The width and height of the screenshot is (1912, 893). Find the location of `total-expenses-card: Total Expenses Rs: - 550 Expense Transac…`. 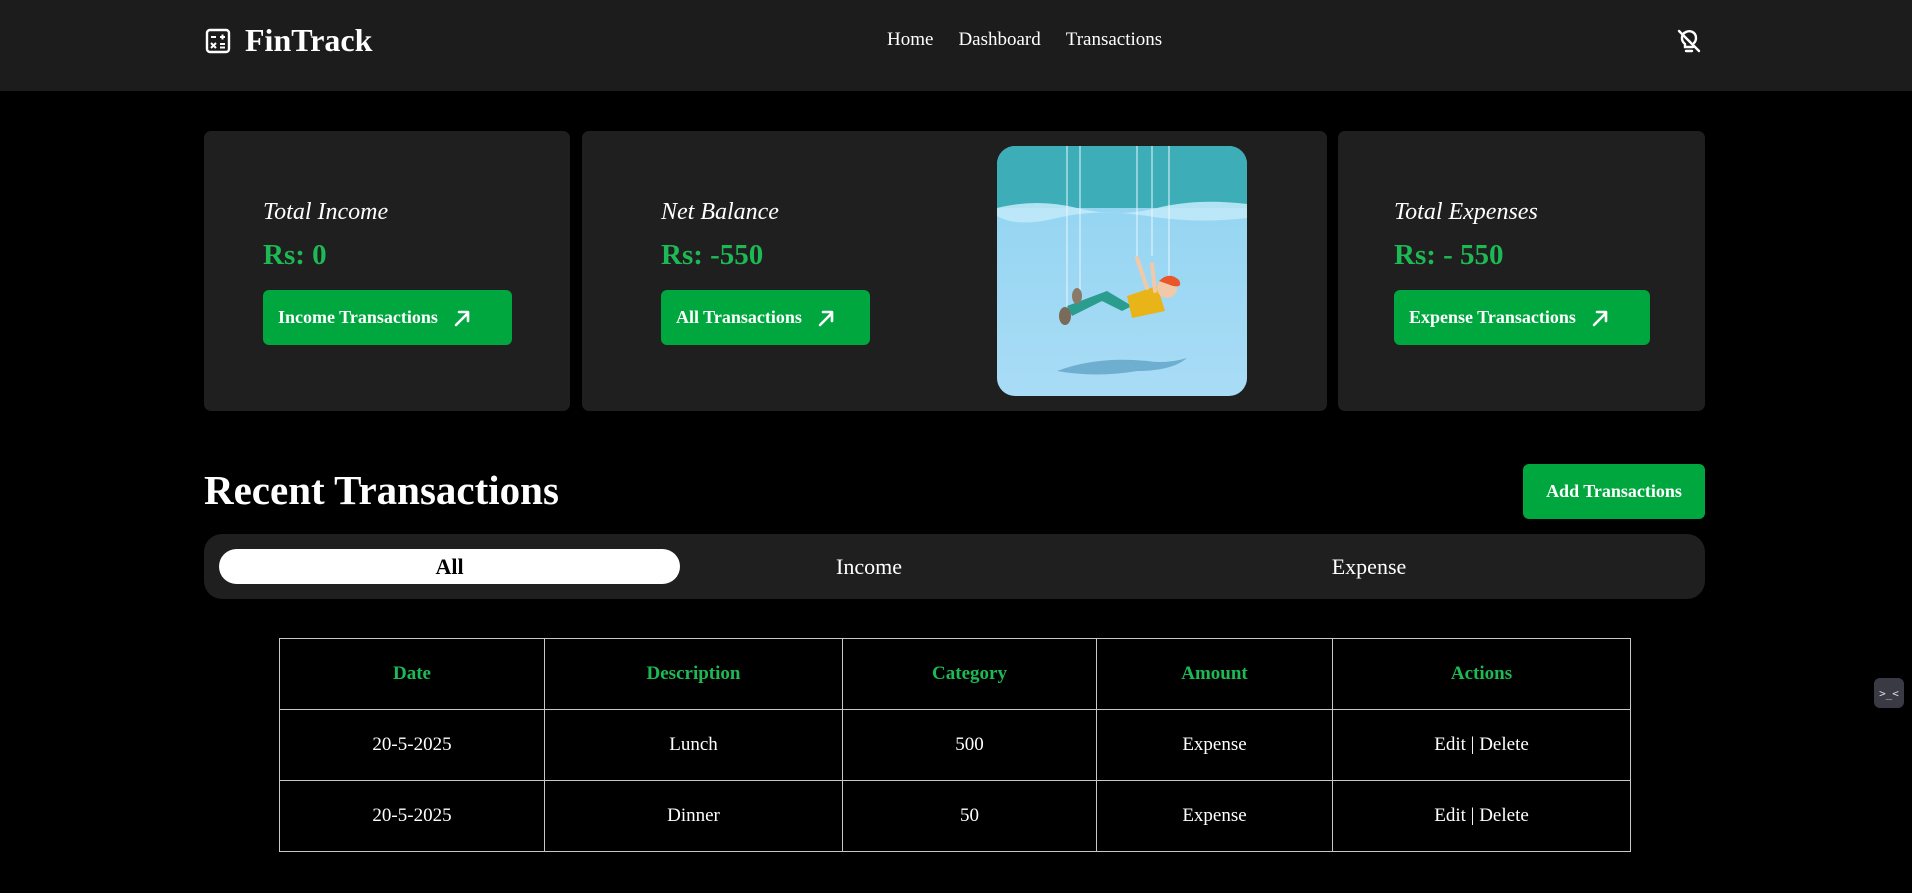

total-expenses-card: Total Expenses Rs: - 550 Expense Transac… is located at coordinates (1521, 271).